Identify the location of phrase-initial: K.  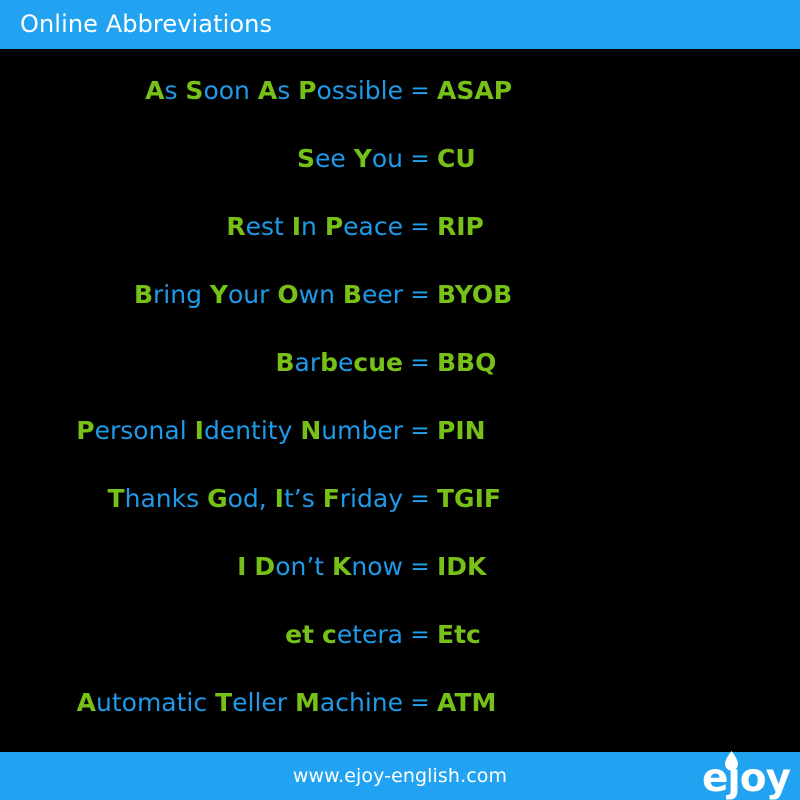
(342, 566).